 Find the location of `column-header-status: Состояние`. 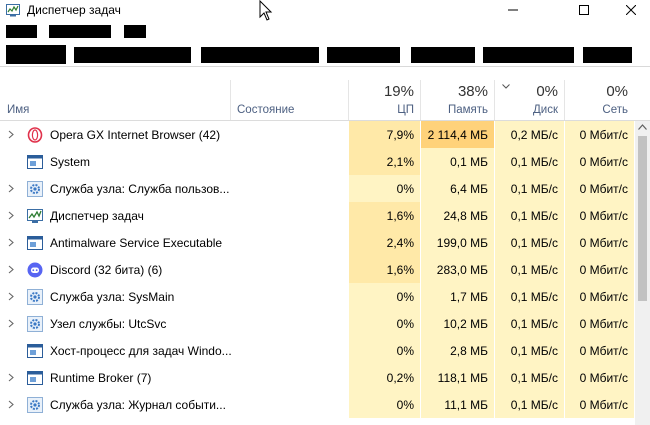

column-header-status: Состояние is located at coordinates (289, 100).